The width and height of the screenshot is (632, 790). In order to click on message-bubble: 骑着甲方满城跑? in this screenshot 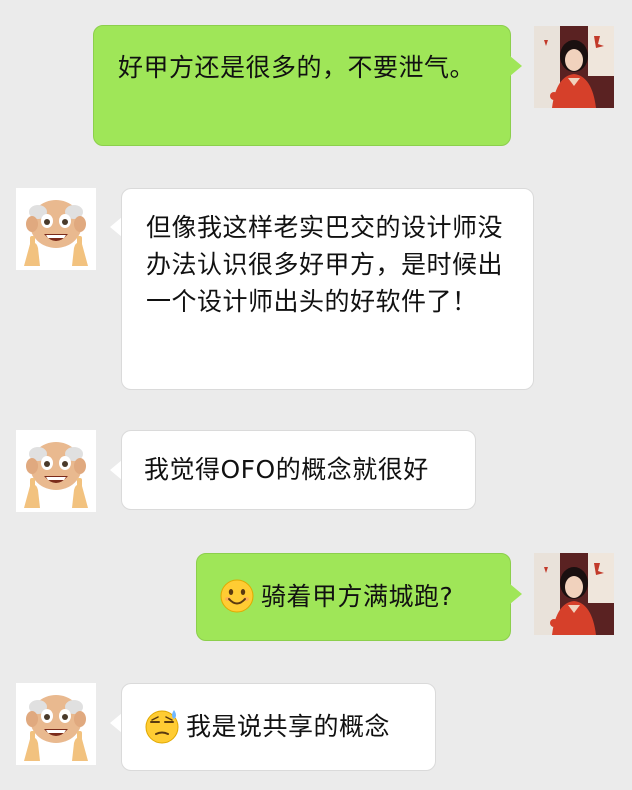, I will do `click(353, 597)`.